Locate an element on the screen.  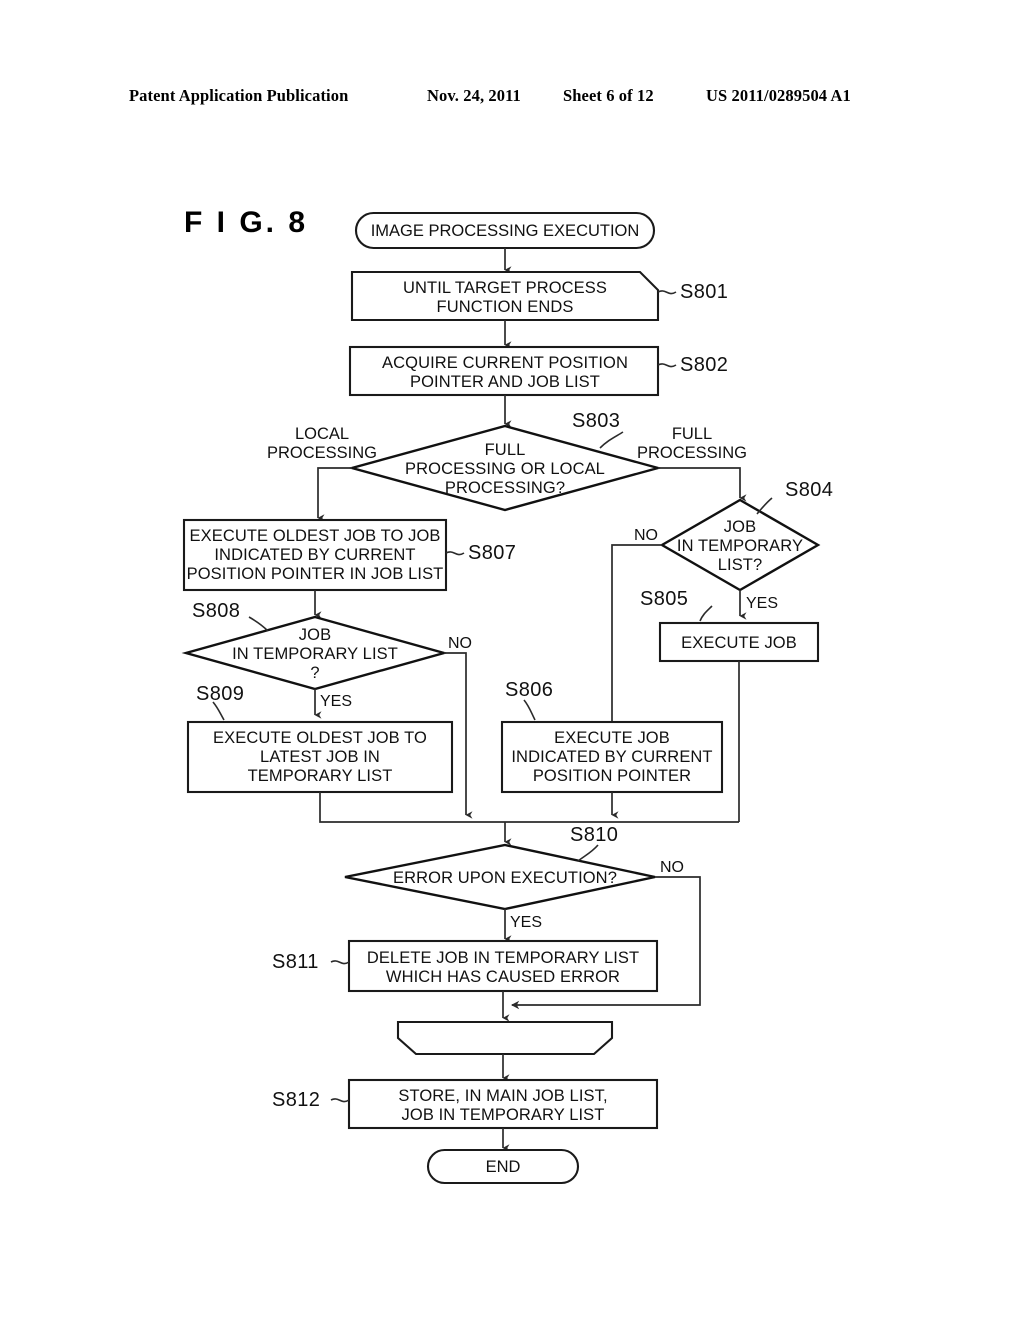
connector-s803-full-to-s804 is located at coordinates (702, 484).